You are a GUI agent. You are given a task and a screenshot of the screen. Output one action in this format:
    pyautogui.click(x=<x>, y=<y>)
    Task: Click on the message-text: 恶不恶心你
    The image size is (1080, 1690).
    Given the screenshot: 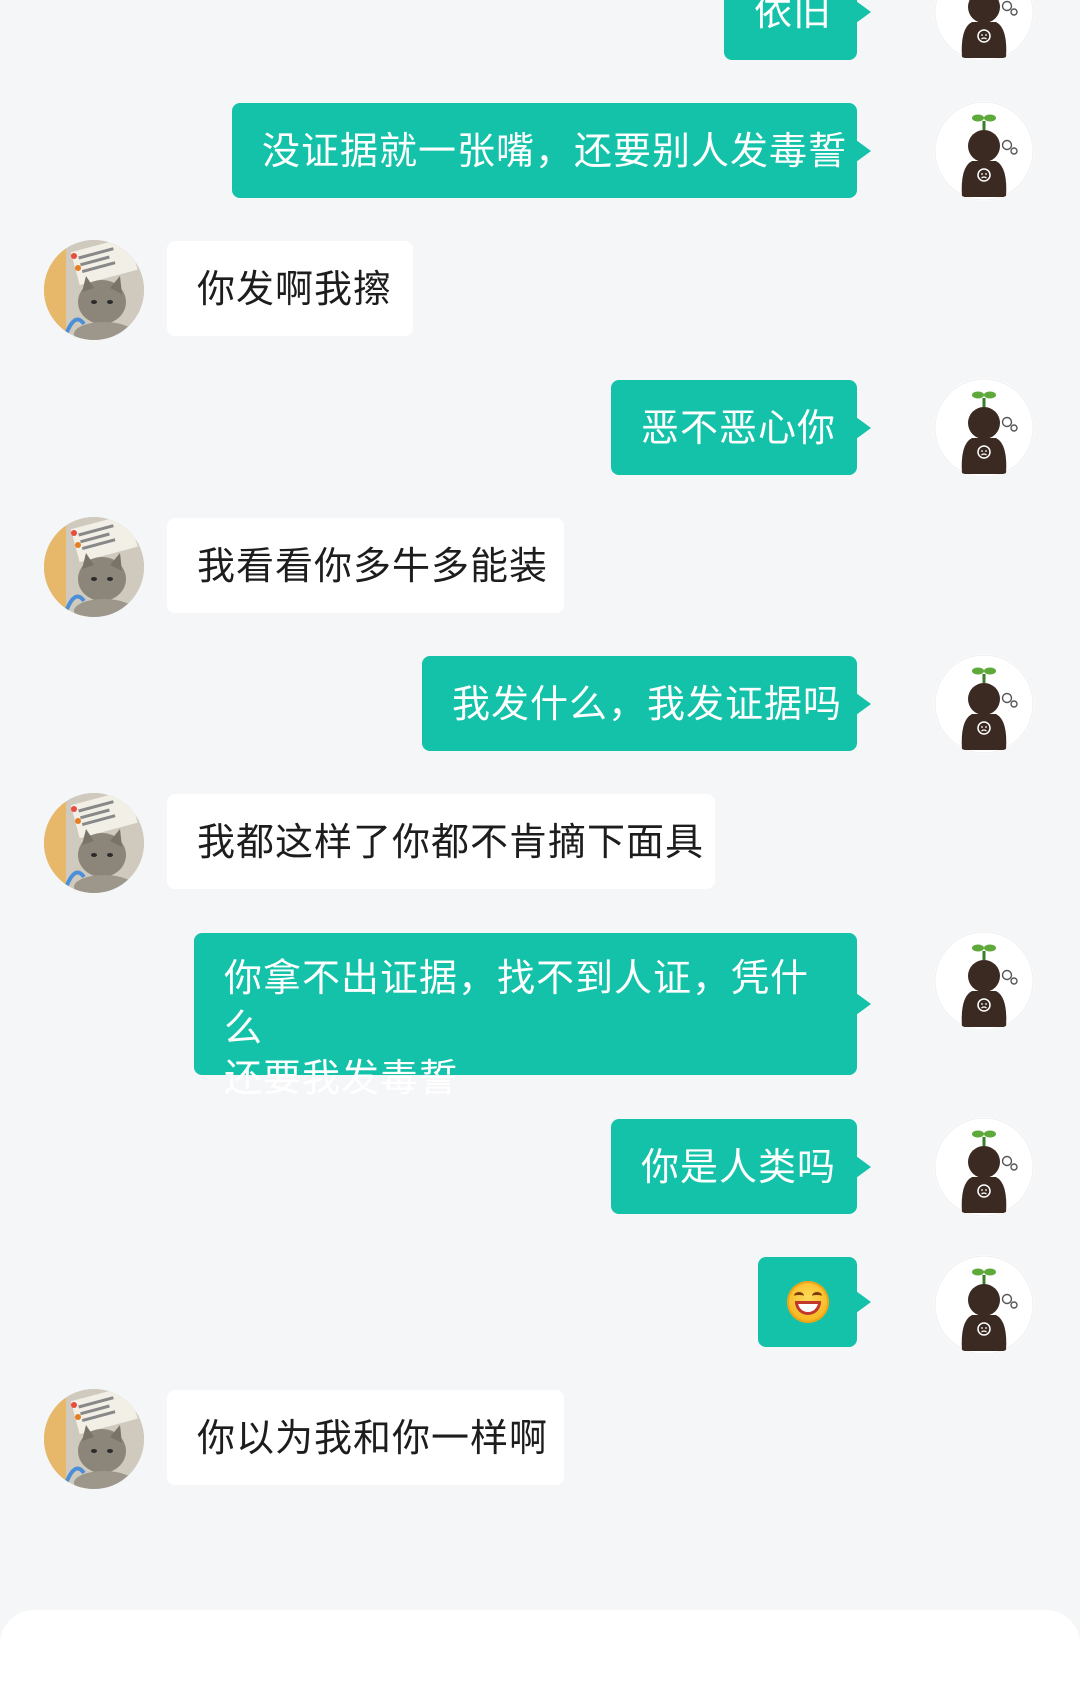 What is the action you would take?
    pyautogui.click(x=739, y=427)
    